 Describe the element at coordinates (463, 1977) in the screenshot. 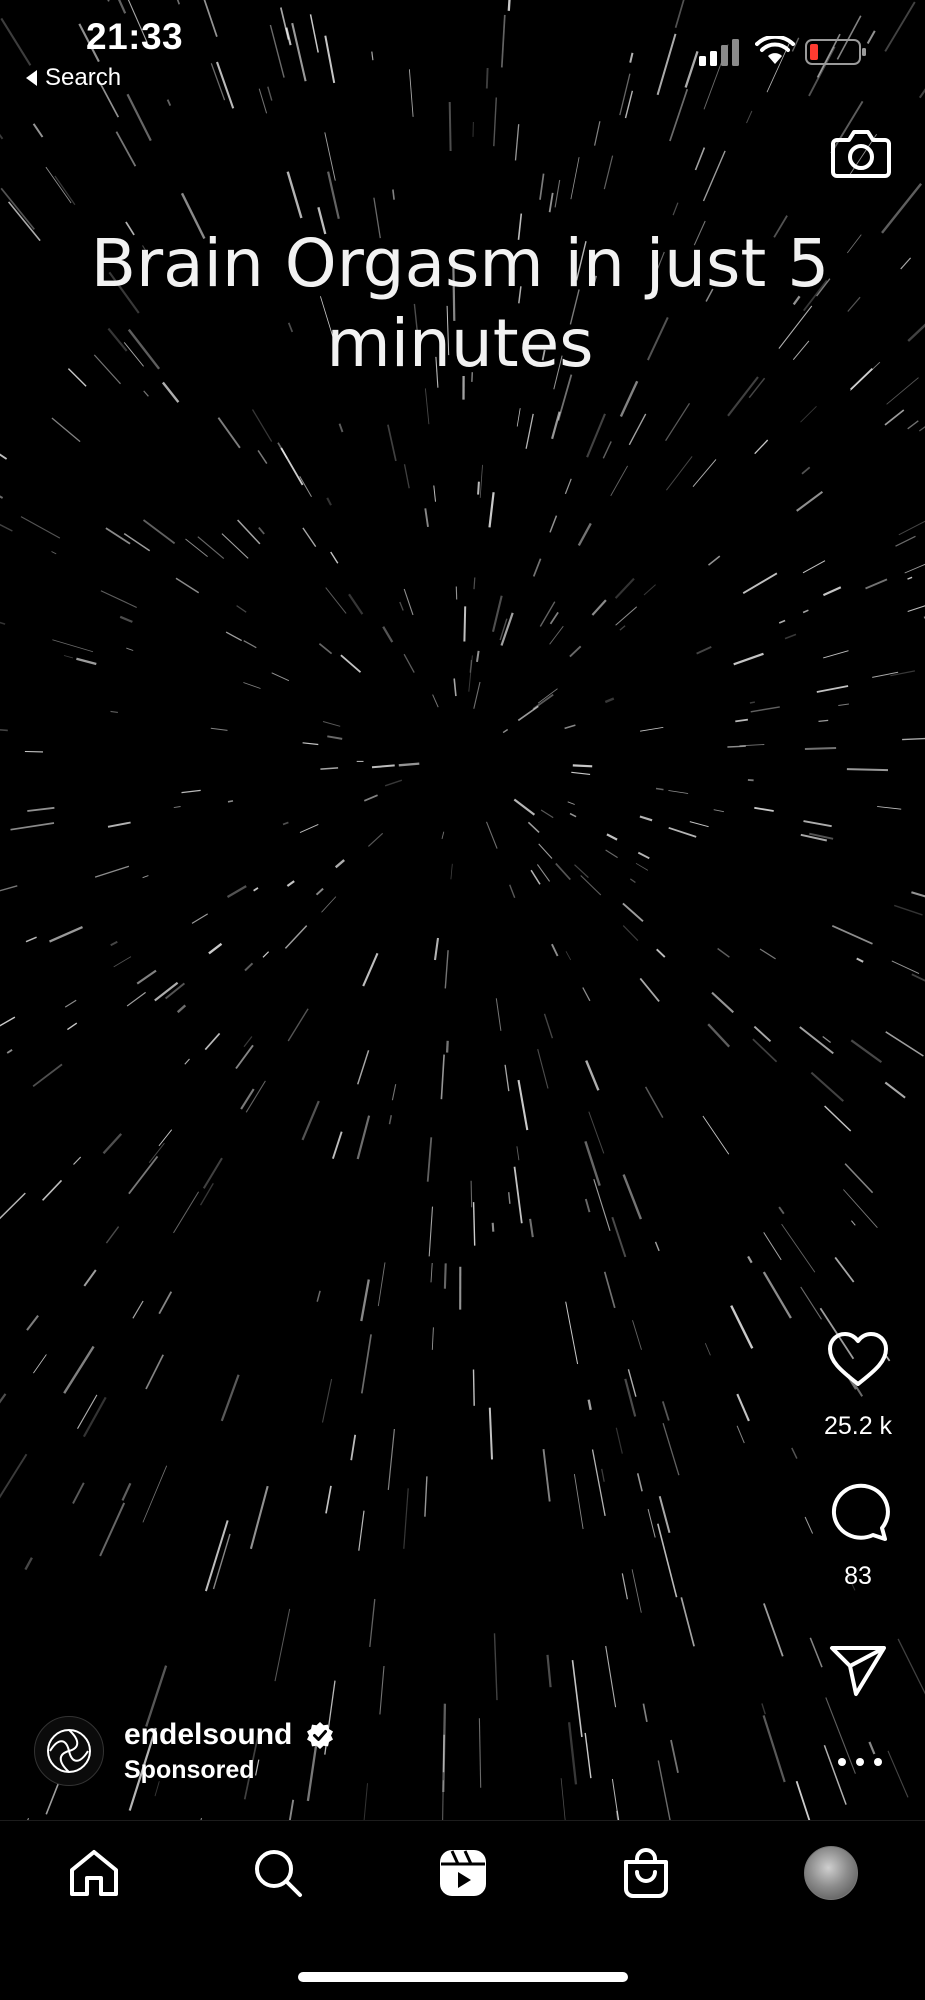

I see `home-indicator` at that location.